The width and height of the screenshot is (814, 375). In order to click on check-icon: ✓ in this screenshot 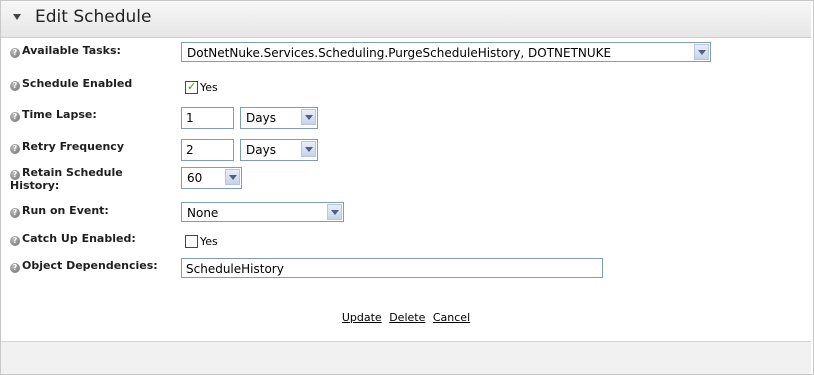, I will do `click(192, 86)`.